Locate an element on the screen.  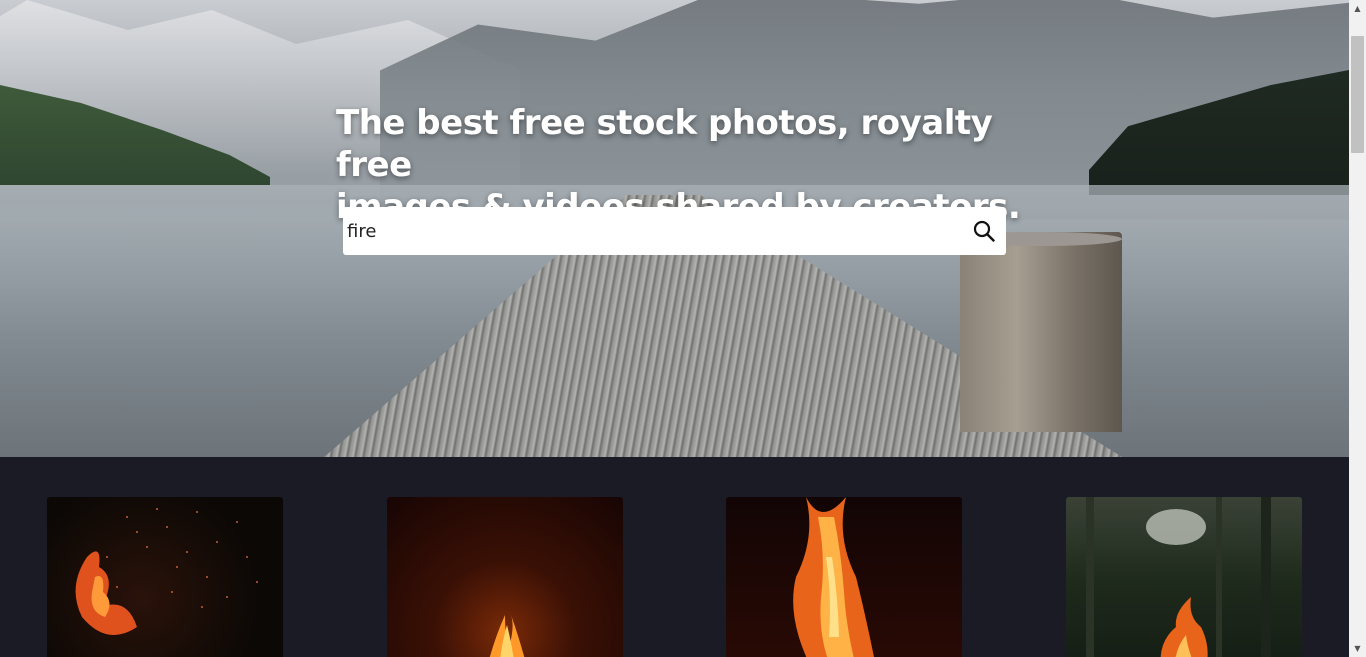
search-button is located at coordinates (984, 231).